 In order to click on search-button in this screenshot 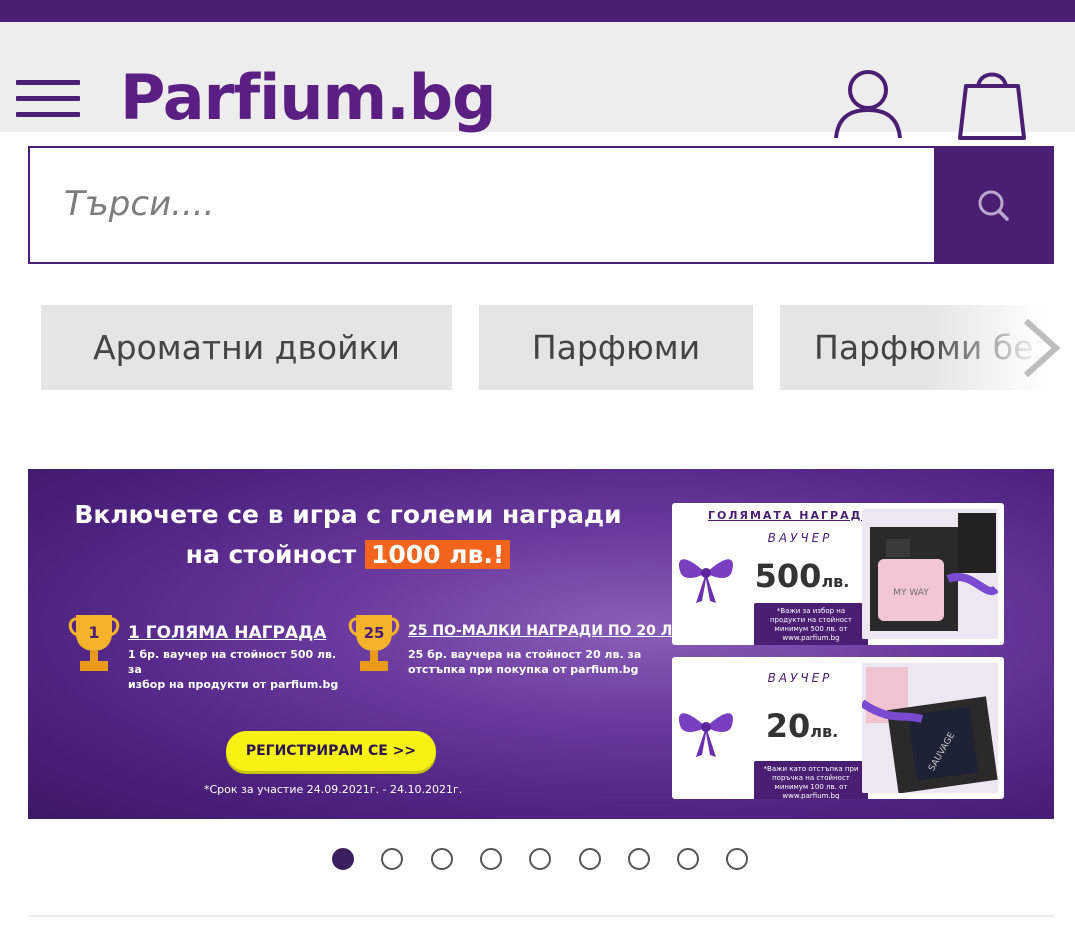, I will do `click(994, 205)`.